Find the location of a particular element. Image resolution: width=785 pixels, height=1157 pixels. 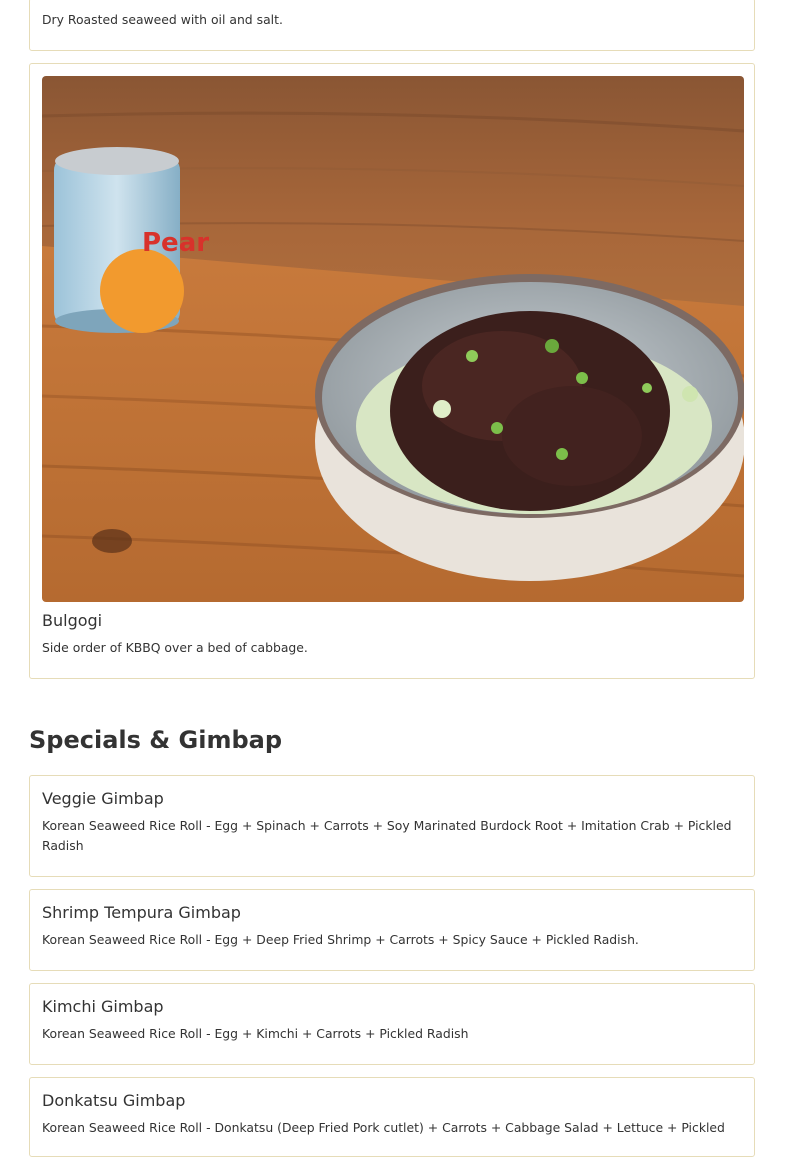

menu-item-description: Dry Roasted seaweed with oil and salt. is located at coordinates (162, 19).